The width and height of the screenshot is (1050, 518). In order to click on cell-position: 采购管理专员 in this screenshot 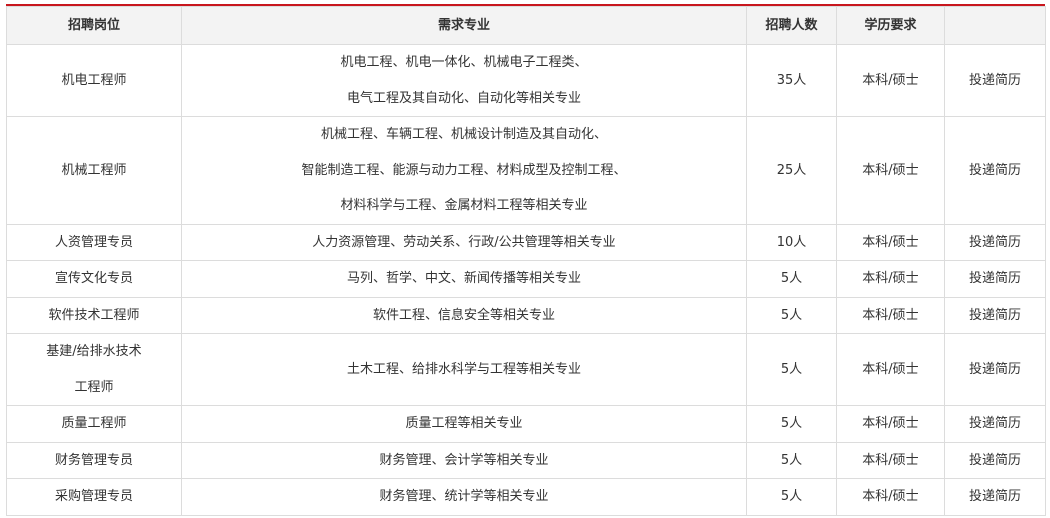, I will do `click(94, 497)`.